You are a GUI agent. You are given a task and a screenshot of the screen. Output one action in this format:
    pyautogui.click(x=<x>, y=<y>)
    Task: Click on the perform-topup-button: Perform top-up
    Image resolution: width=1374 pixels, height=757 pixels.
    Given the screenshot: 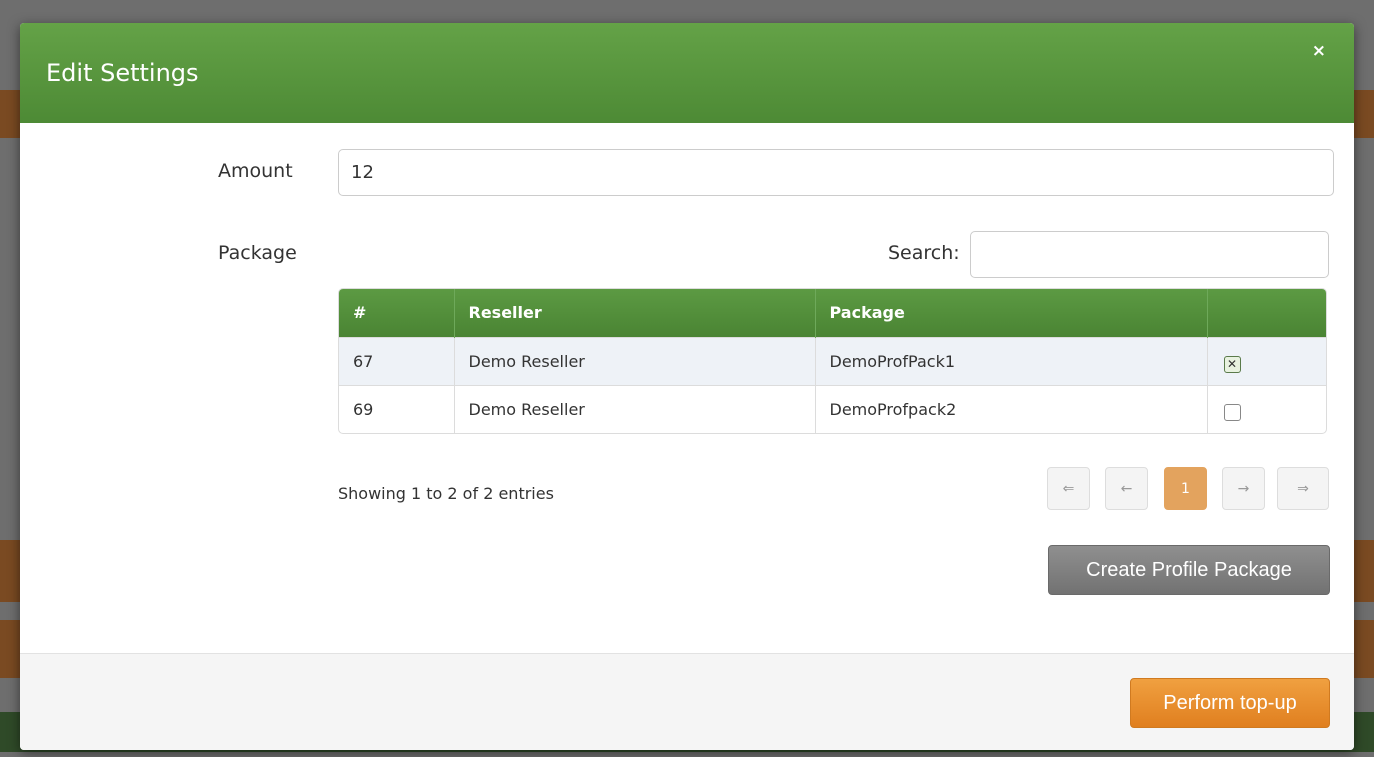 What is the action you would take?
    pyautogui.click(x=1230, y=703)
    